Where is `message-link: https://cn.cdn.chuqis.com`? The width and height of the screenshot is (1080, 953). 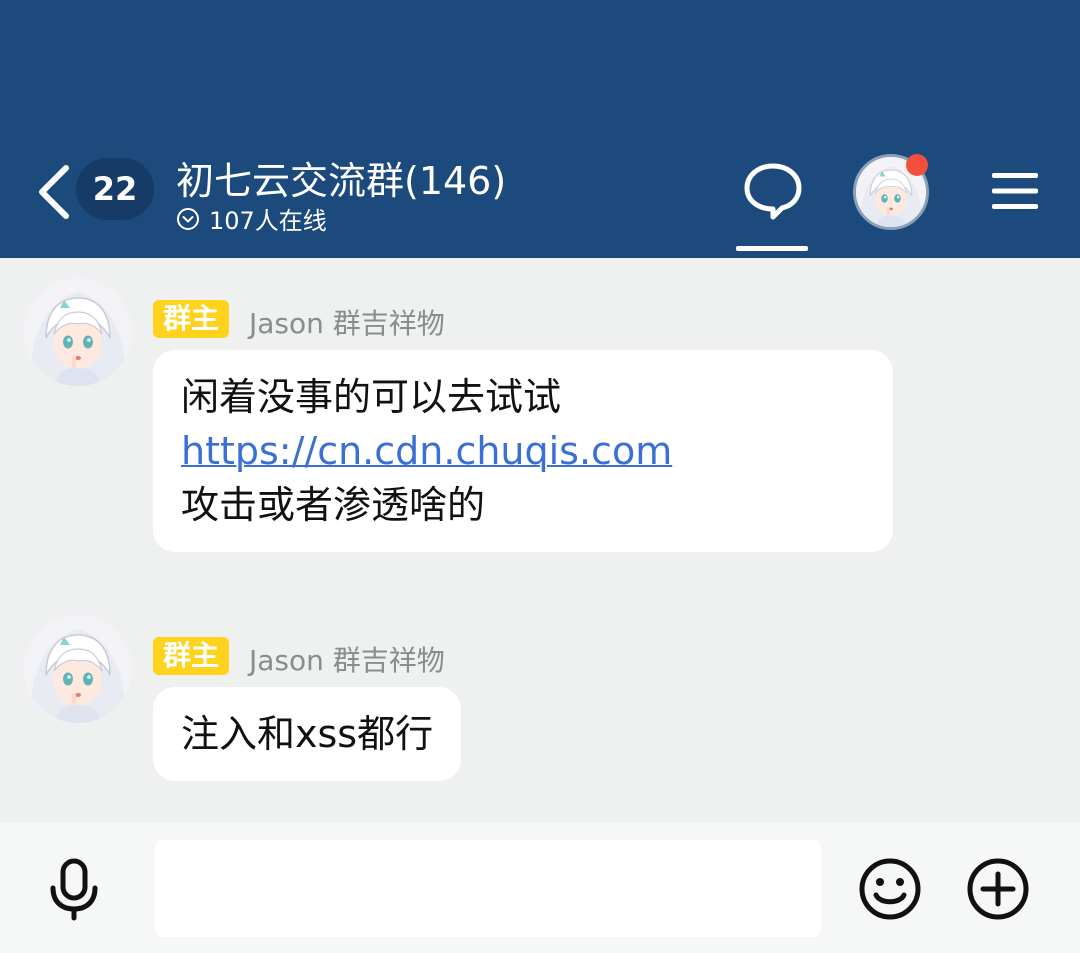 message-link: https://cn.cdn.chuqis.com is located at coordinates (523, 451).